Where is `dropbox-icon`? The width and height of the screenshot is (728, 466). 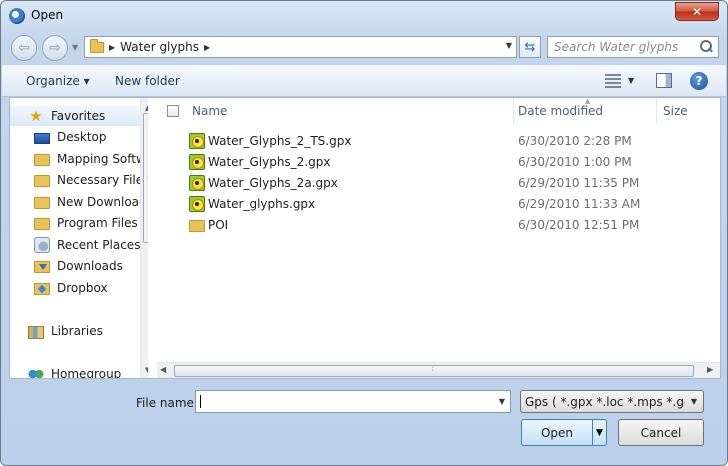 dropbox-icon is located at coordinates (42, 289).